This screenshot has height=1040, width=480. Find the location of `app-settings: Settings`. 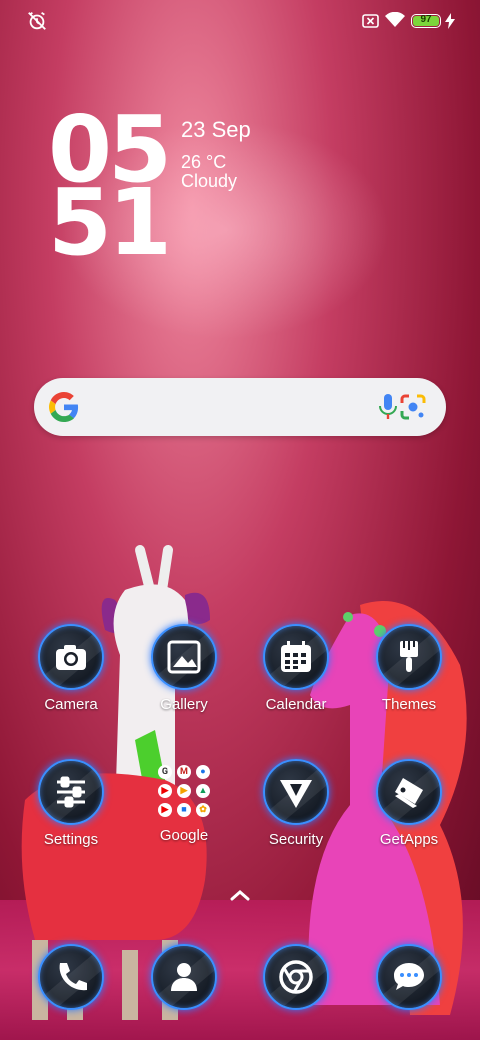

app-settings: Settings is located at coordinates (71, 803).